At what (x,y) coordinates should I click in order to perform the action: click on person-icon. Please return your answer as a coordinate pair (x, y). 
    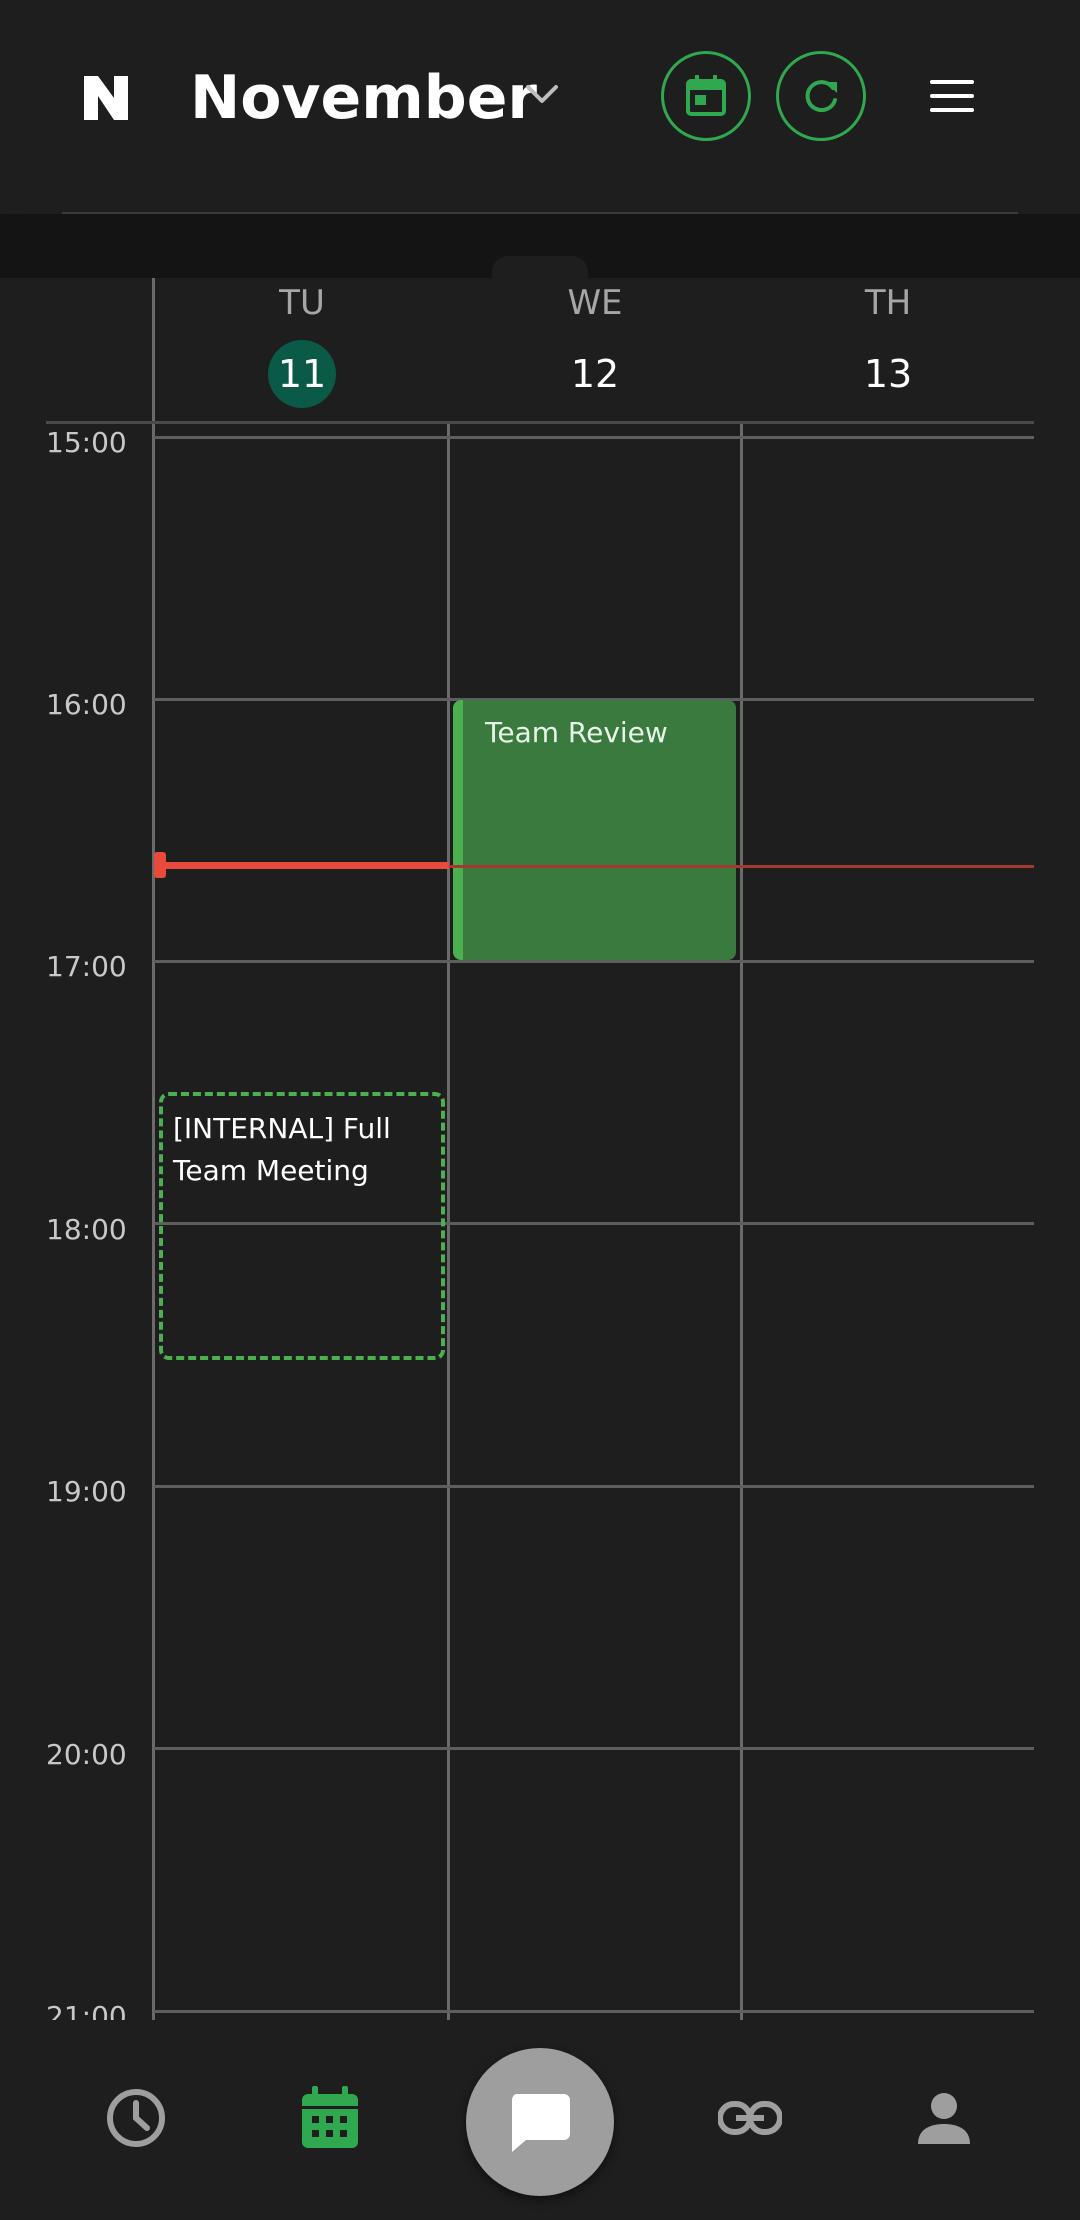
    Looking at the image, I should click on (944, 2118).